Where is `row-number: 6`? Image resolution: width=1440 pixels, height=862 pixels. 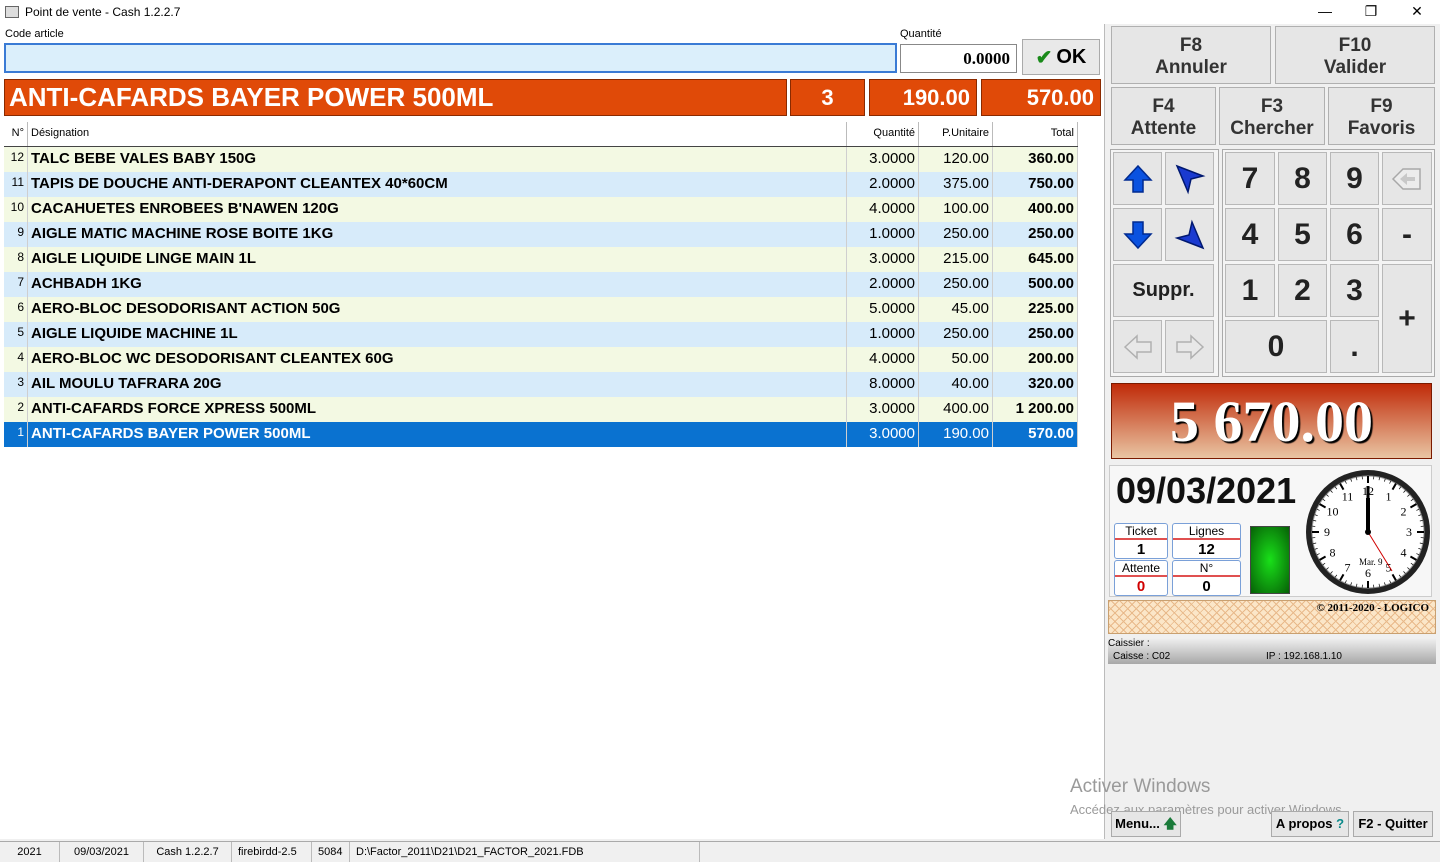
row-number: 6 is located at coordinates (16, 309).